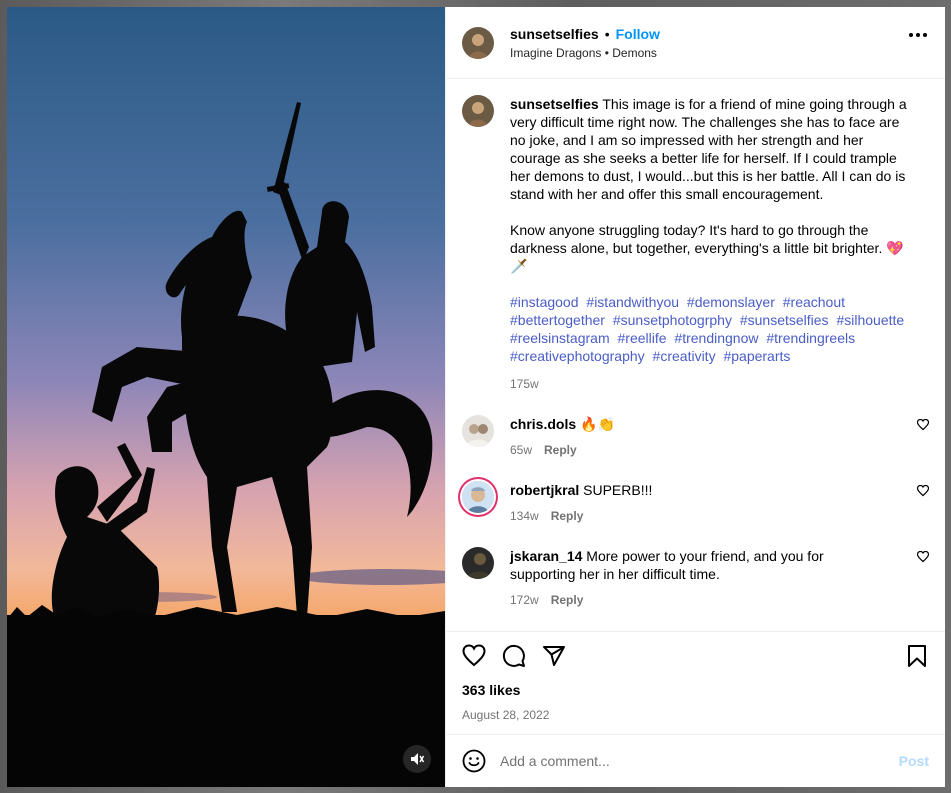 This screenshot has width=951, height=793. I want to click on hashtag-link: #sunsetphotogrphy, so click(672, 320).